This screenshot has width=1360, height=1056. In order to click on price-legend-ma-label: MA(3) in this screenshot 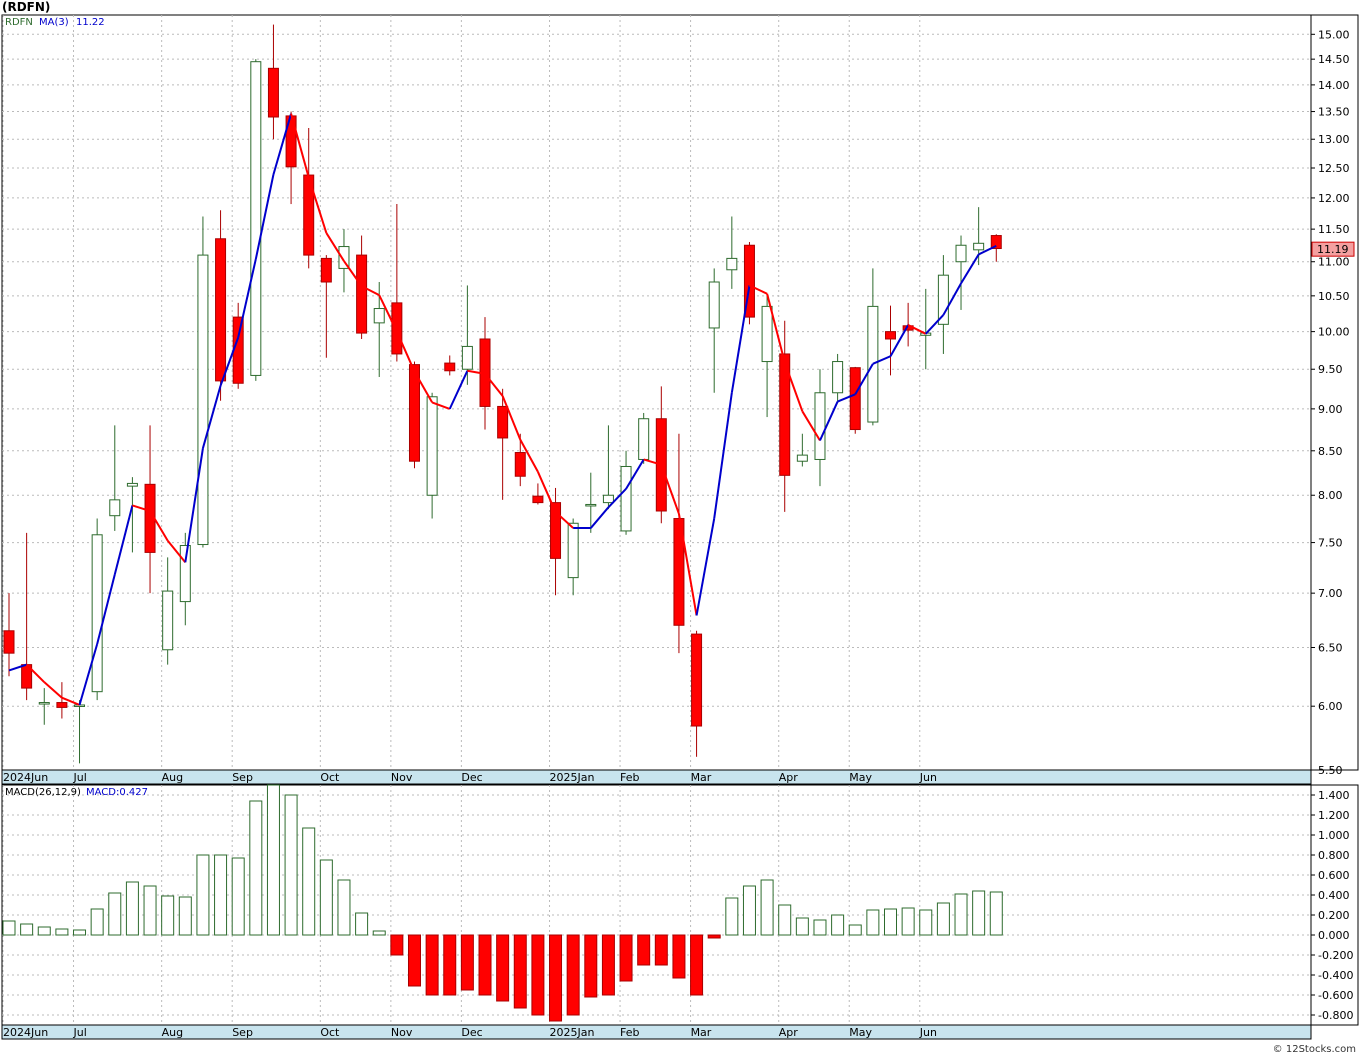, I will do `click(54, 22)`.